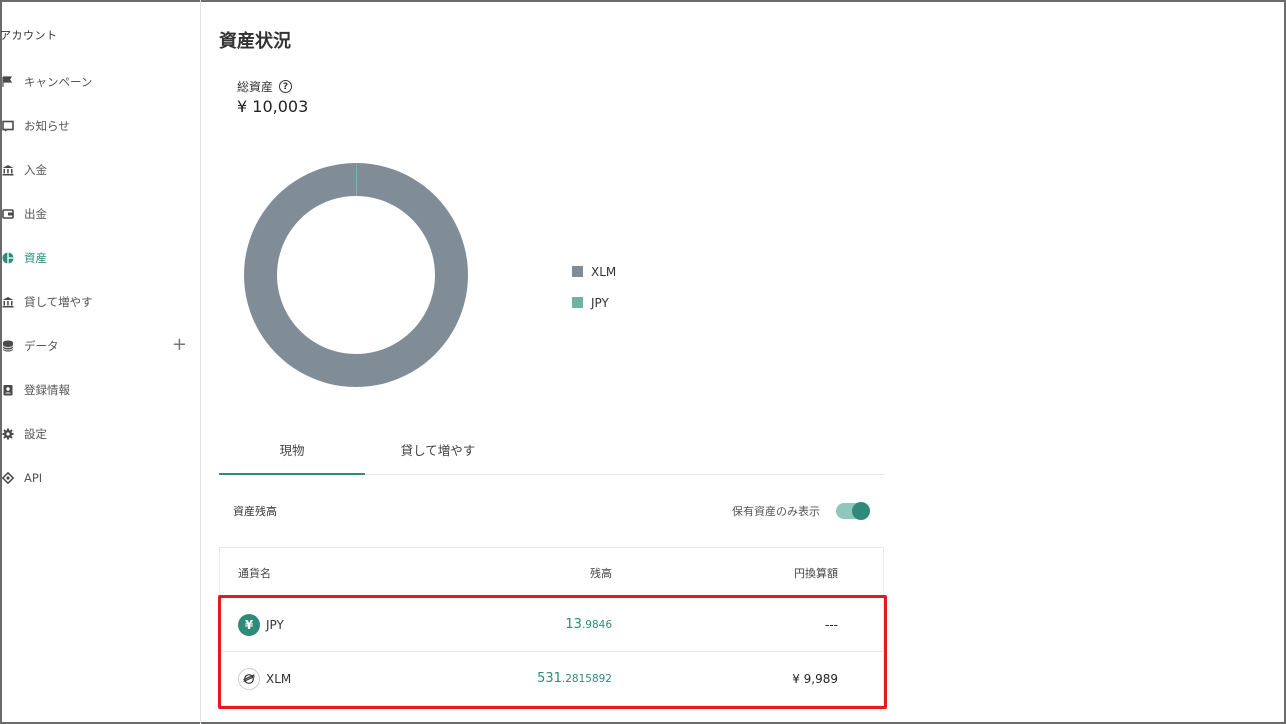 This screenshot has width=1286, height=724. Describe the element at coordinates (273, 106) in the screenshot. I see `total-assets-value: ¥ 10,003` at that location.